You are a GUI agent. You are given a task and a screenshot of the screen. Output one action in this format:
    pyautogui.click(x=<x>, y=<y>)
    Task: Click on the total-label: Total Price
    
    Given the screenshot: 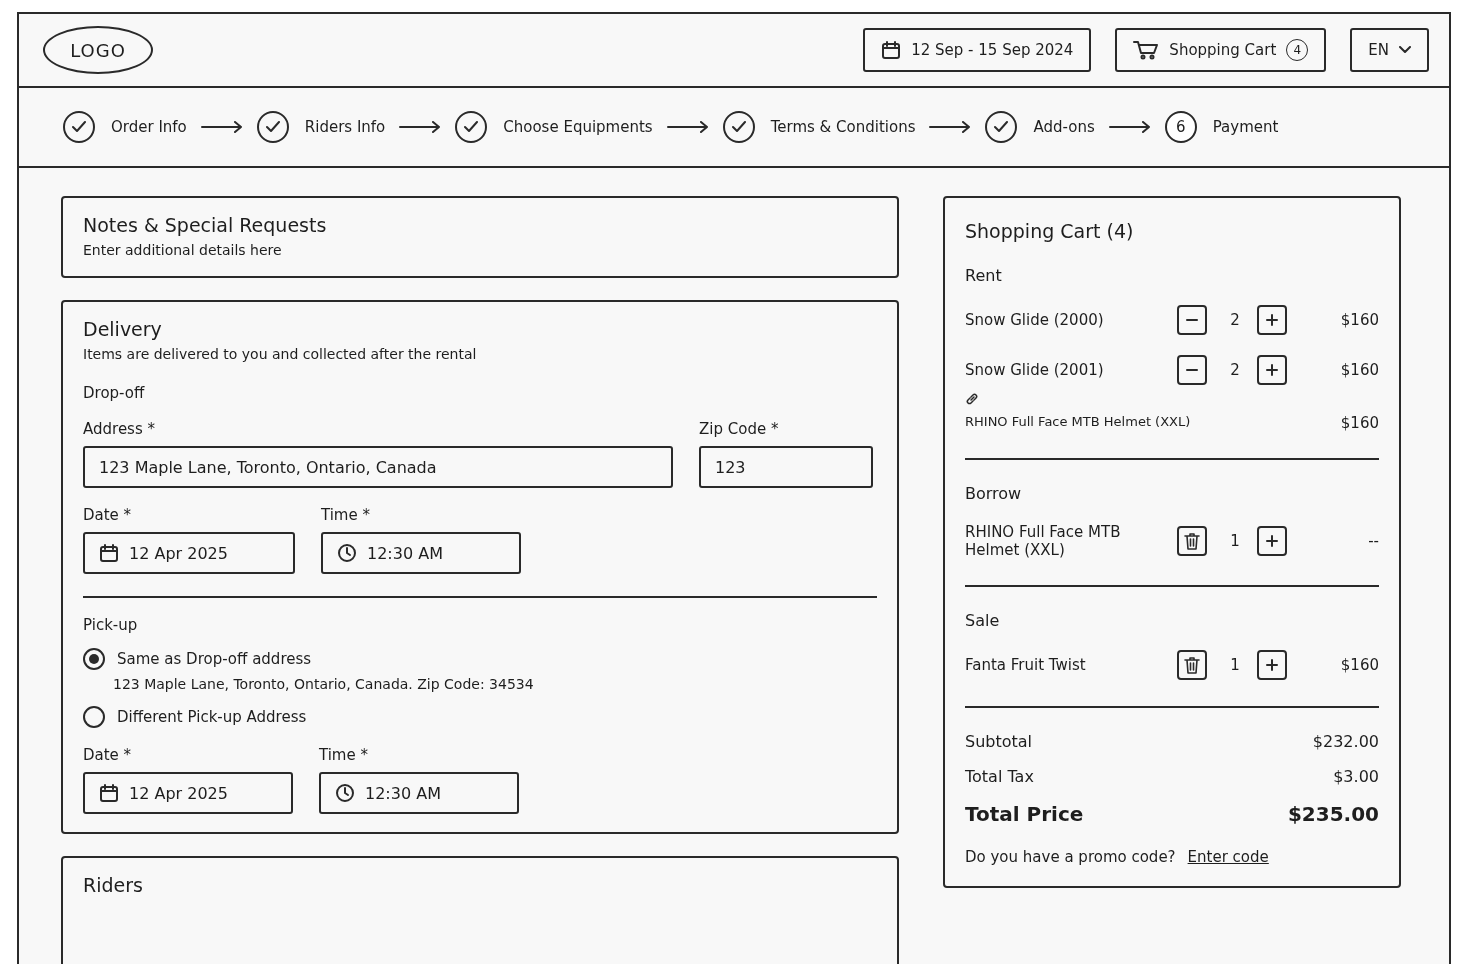 What is the action you would take?
    pyautogui.click(x=1024, y=814)
    